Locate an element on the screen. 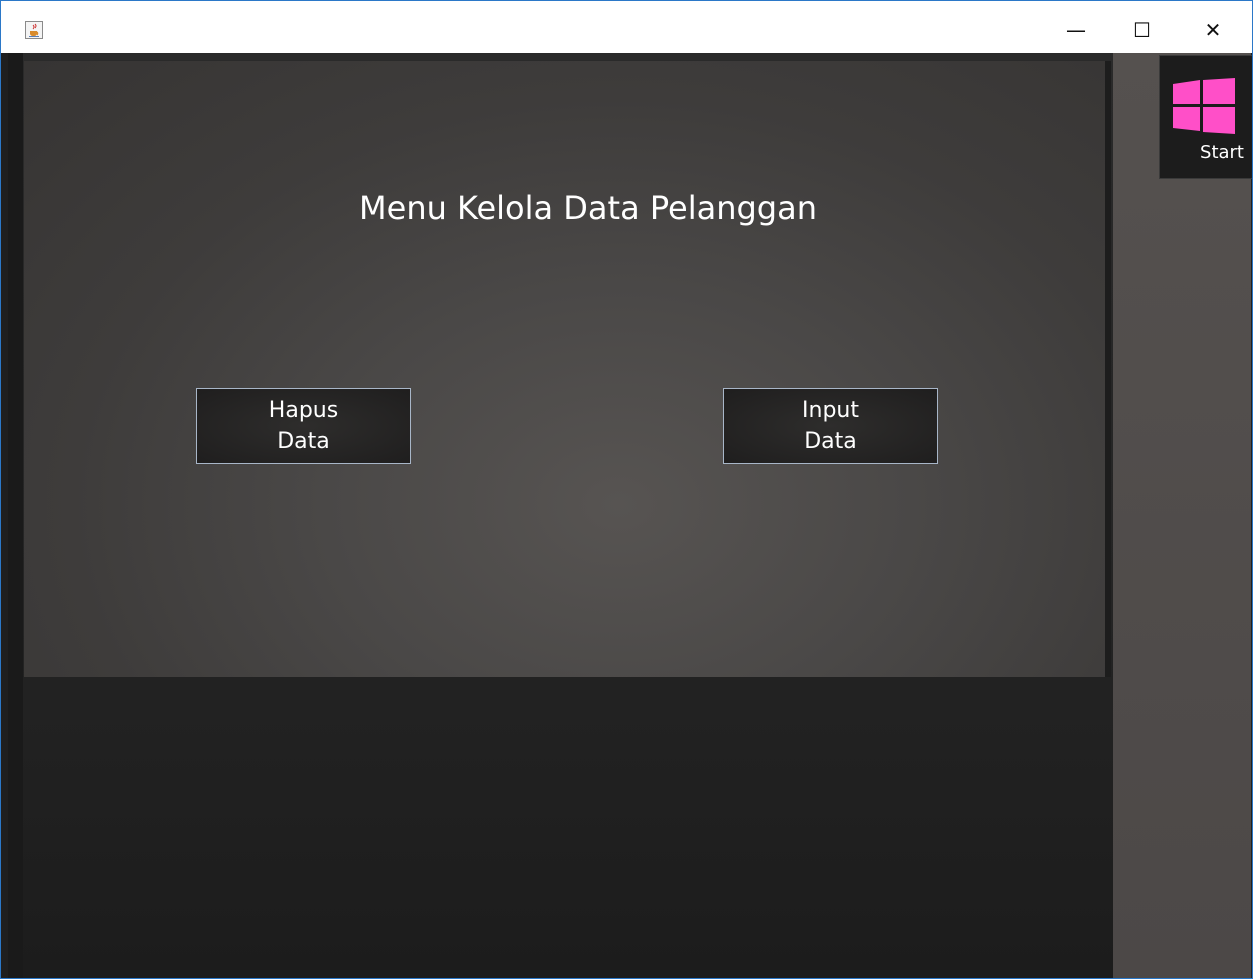 Image resolution: width=1253 pixels, height=979 pixels. close-button: ✕ is located at coordinates (1213, 30).